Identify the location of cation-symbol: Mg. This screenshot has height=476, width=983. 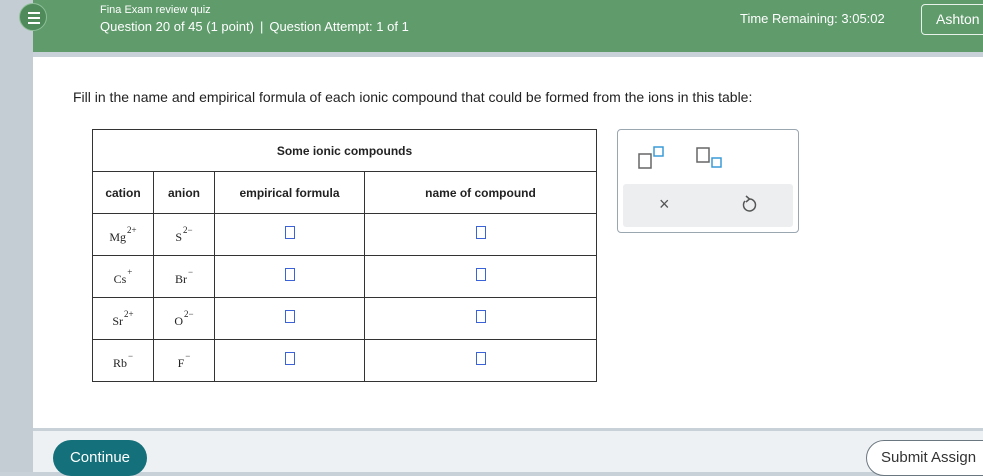
(118, 236).